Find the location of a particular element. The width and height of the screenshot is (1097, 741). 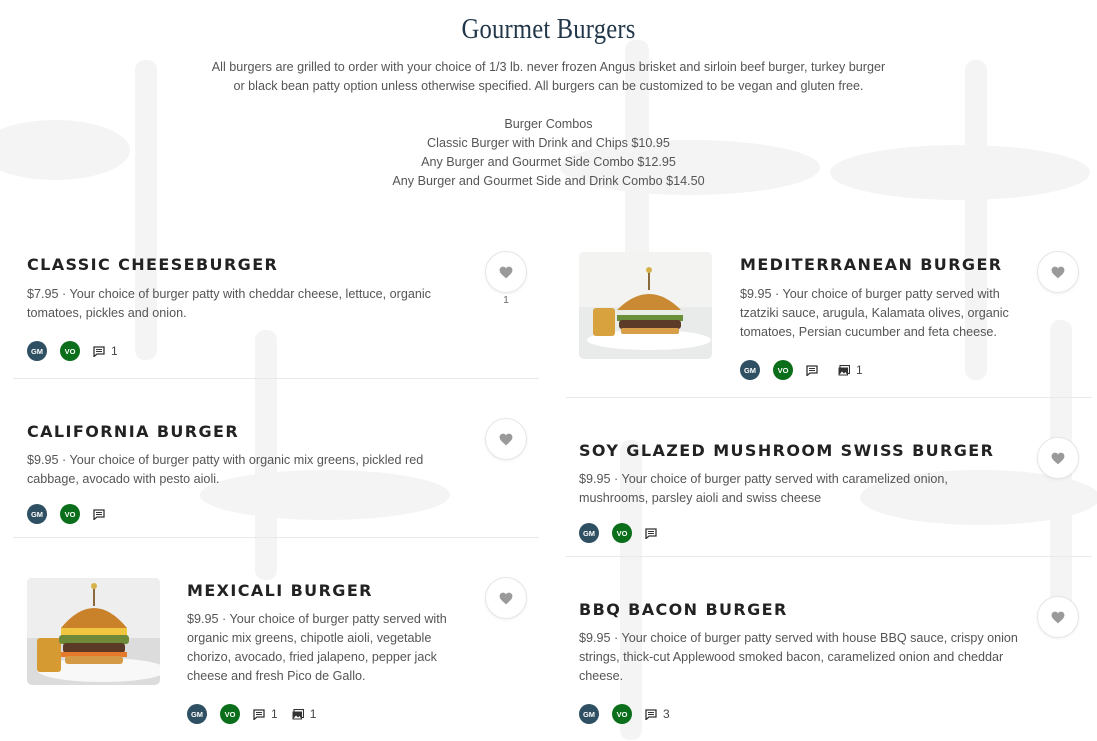

item-name: California Burger is located at coordinates (133, 431).